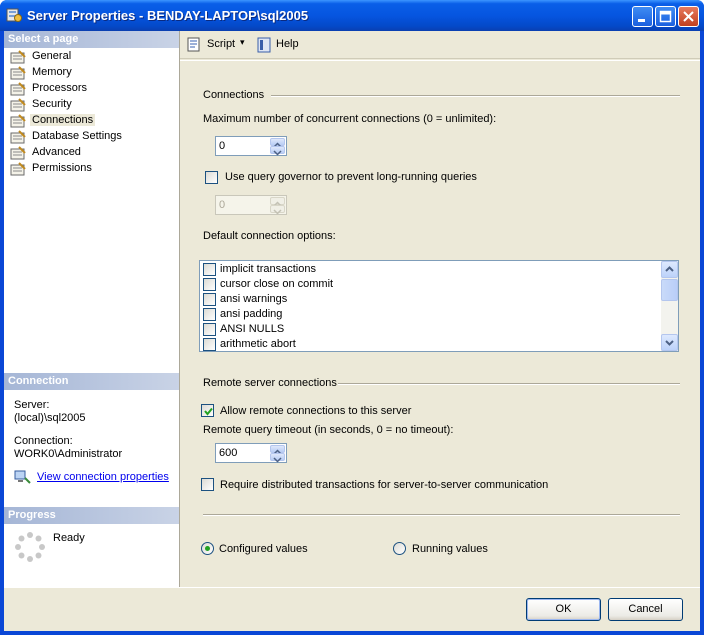  What do you see at coordinates (93, 57) in the screenshot?
I see `page-item-general: General` at bounding box center [93, 57].